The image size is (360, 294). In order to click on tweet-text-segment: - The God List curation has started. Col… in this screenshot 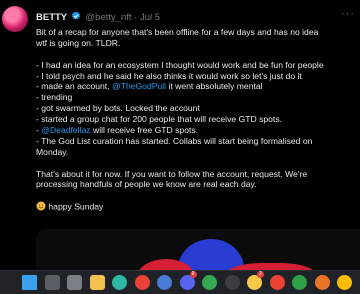, I will do `click(174, 140)`.